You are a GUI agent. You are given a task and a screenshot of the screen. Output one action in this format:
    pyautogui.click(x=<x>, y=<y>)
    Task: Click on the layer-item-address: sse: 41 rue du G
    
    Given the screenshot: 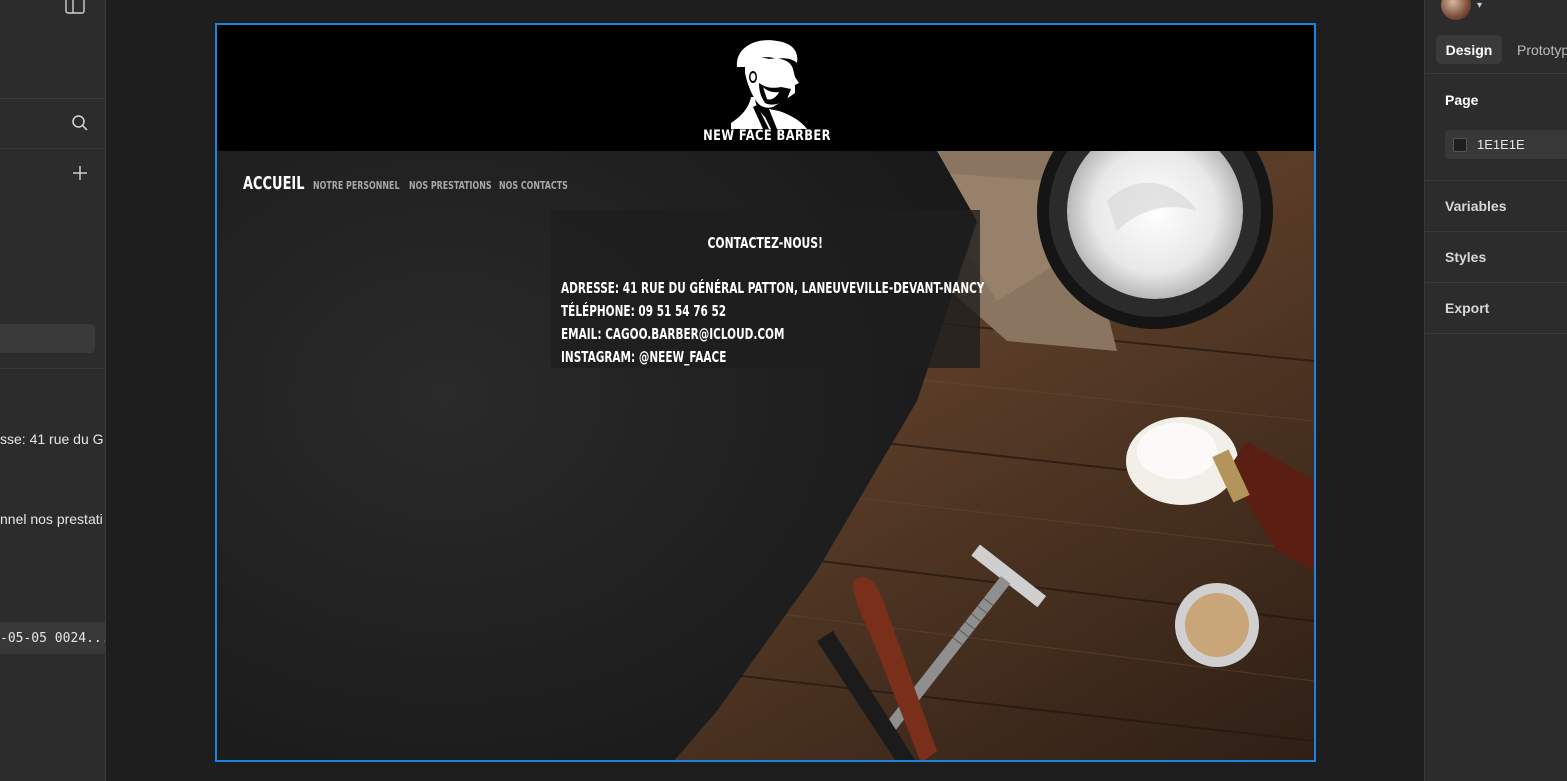 What is the action you would take?
    pyautogui.click(x=52, y=439)
    